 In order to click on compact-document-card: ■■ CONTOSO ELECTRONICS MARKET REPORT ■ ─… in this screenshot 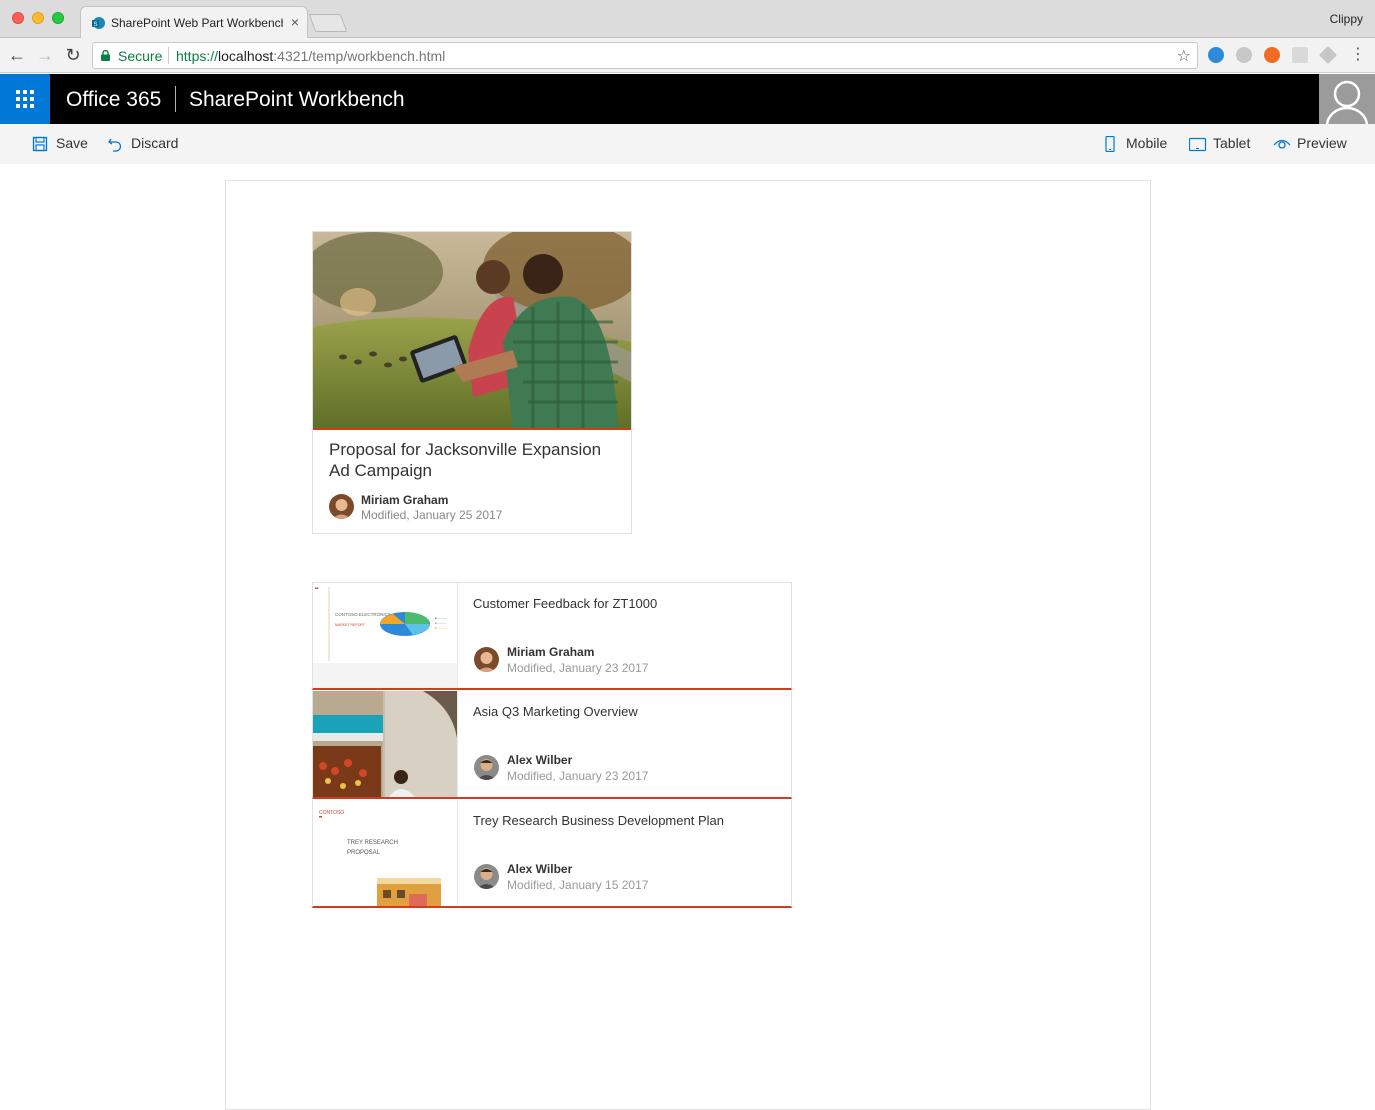, I will do `click(552, 636)`.